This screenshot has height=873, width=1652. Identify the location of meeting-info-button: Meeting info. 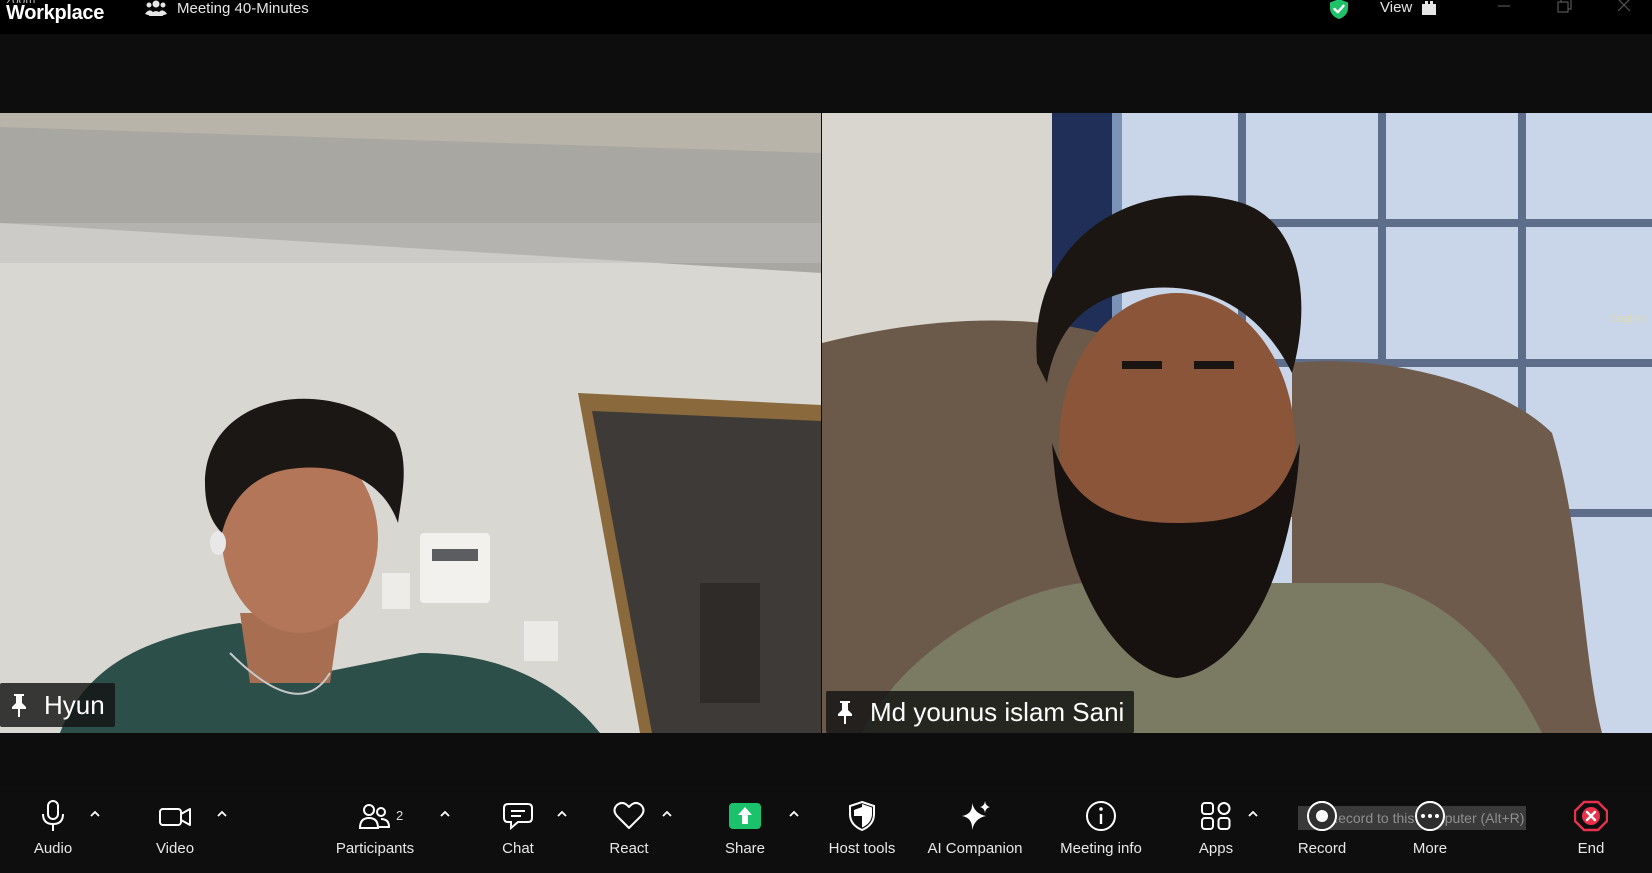
(1101, 829).